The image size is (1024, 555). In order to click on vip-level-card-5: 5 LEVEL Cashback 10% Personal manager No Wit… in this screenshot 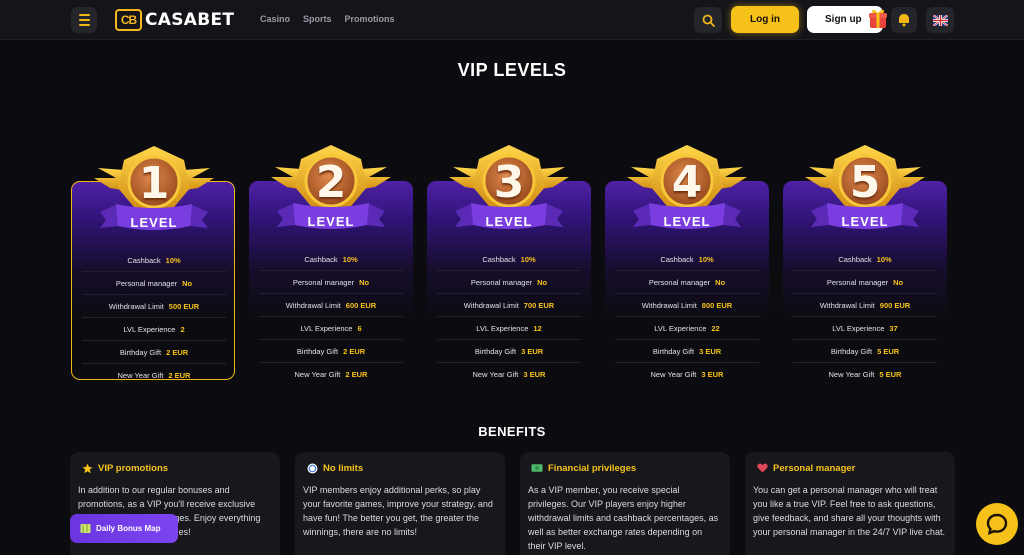, I will do `click(865, 262)`.